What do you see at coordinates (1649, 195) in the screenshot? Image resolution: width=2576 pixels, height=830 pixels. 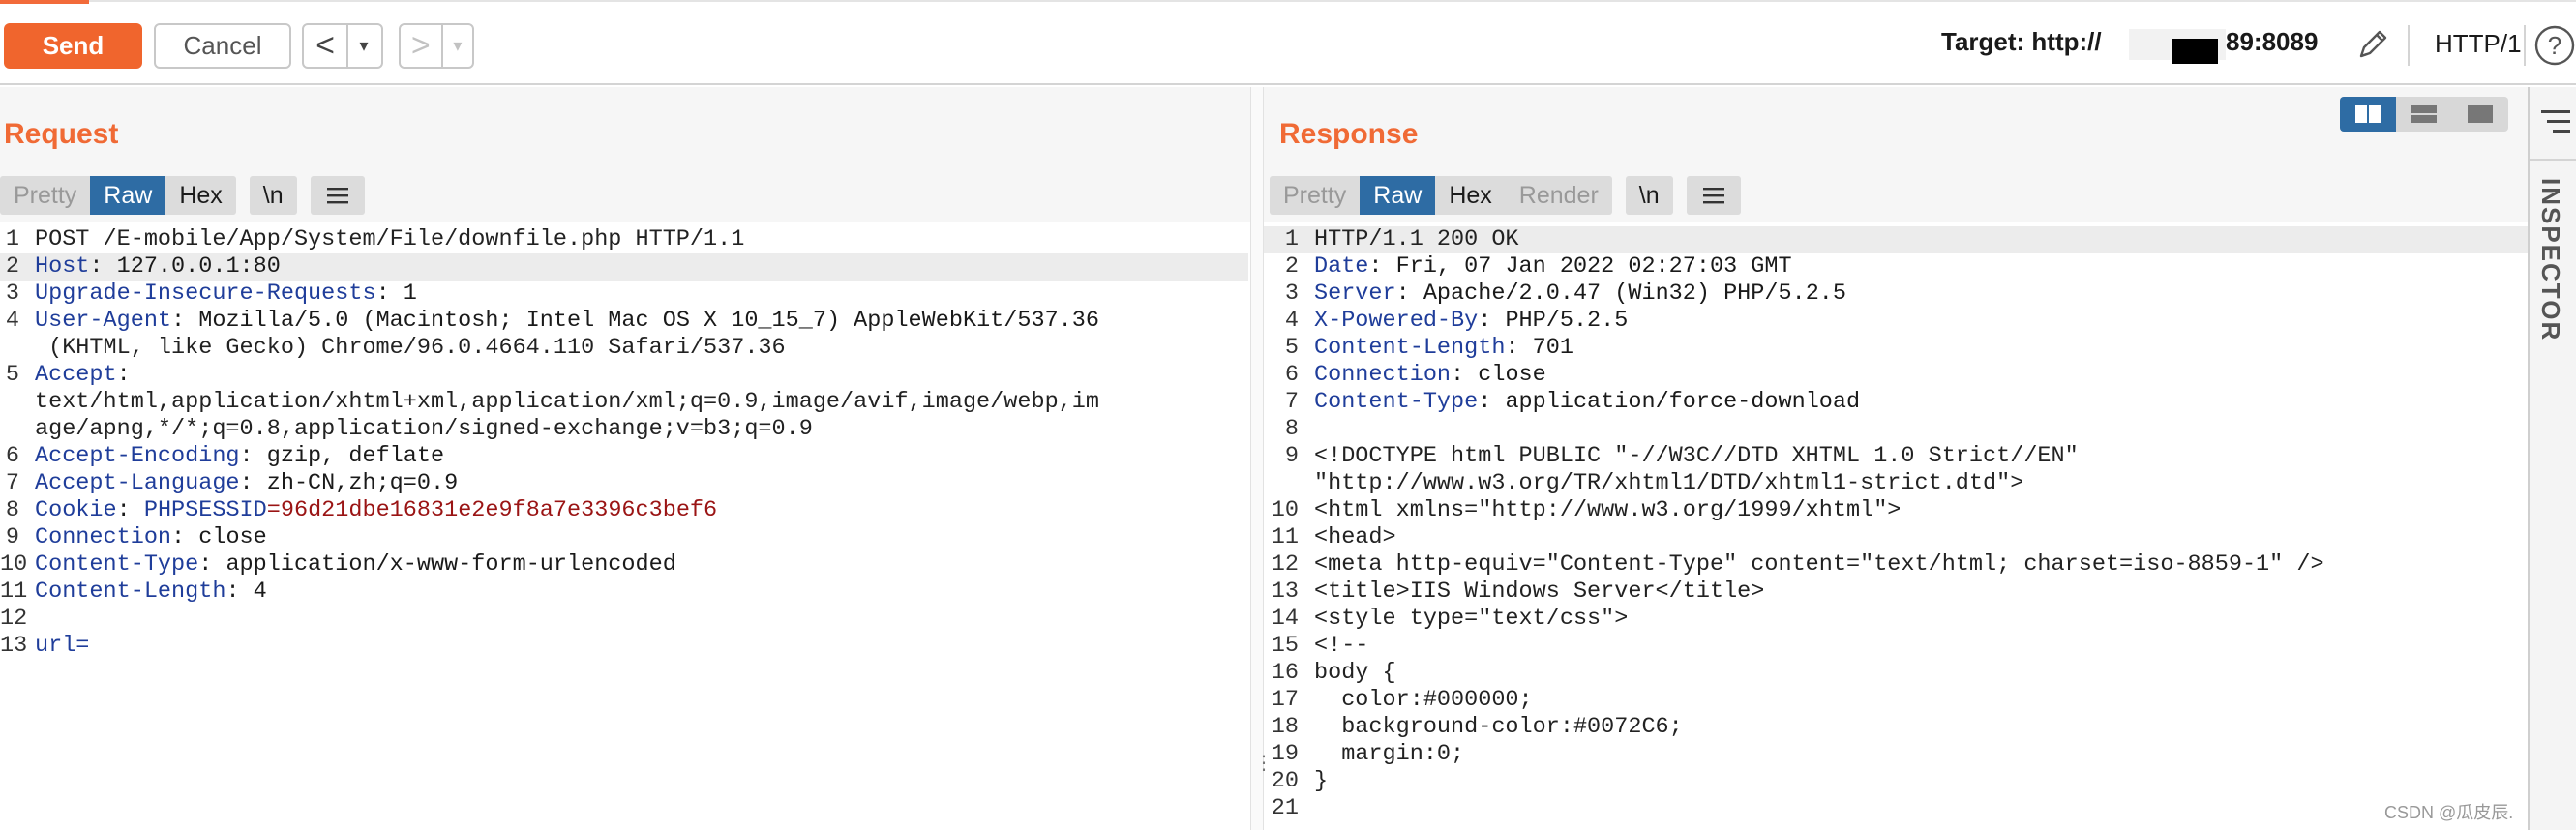 I see `response-newline-toggle: \n` at bounding box center [1649, 195].